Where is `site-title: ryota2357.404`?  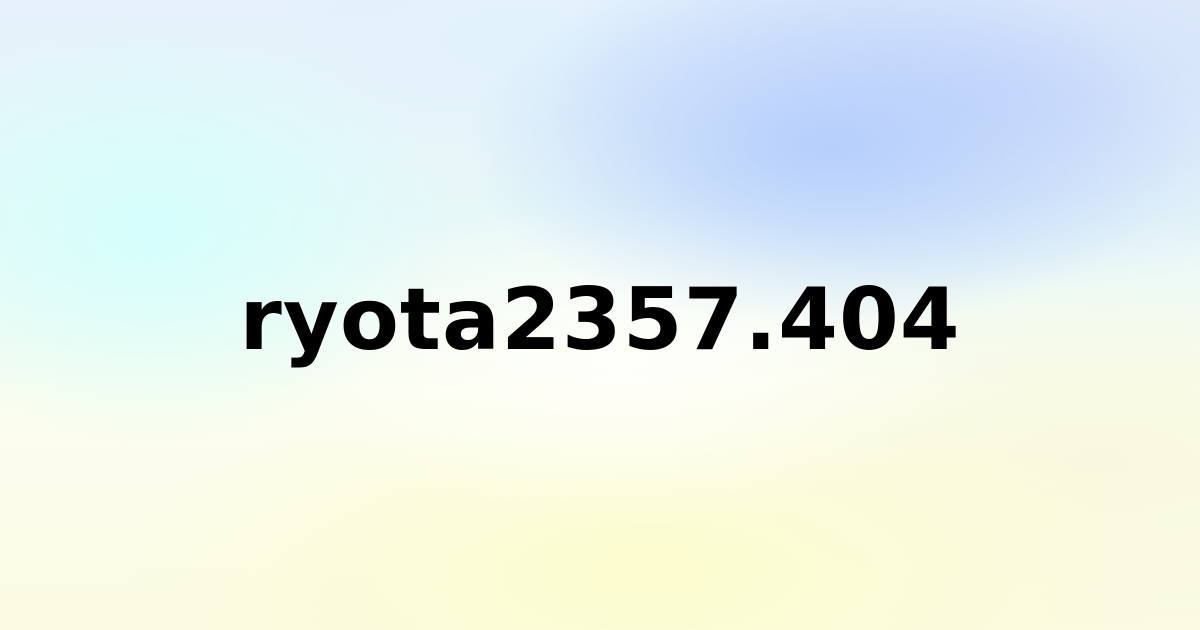 site-title: ryota2357.404 is located at coordinates (600, 320).